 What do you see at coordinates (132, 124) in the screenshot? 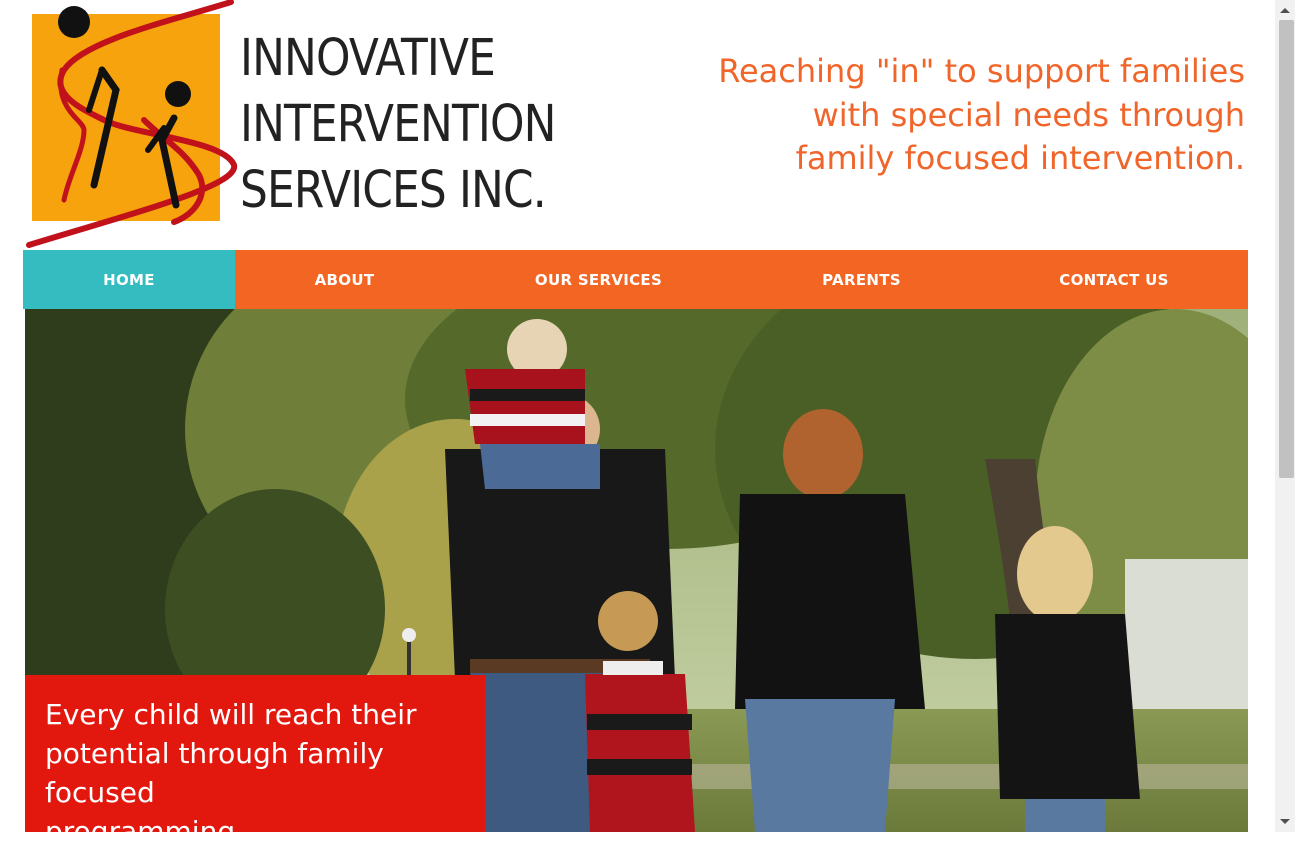
I see `logo-figures-icon` at bounding box center [132, 124].